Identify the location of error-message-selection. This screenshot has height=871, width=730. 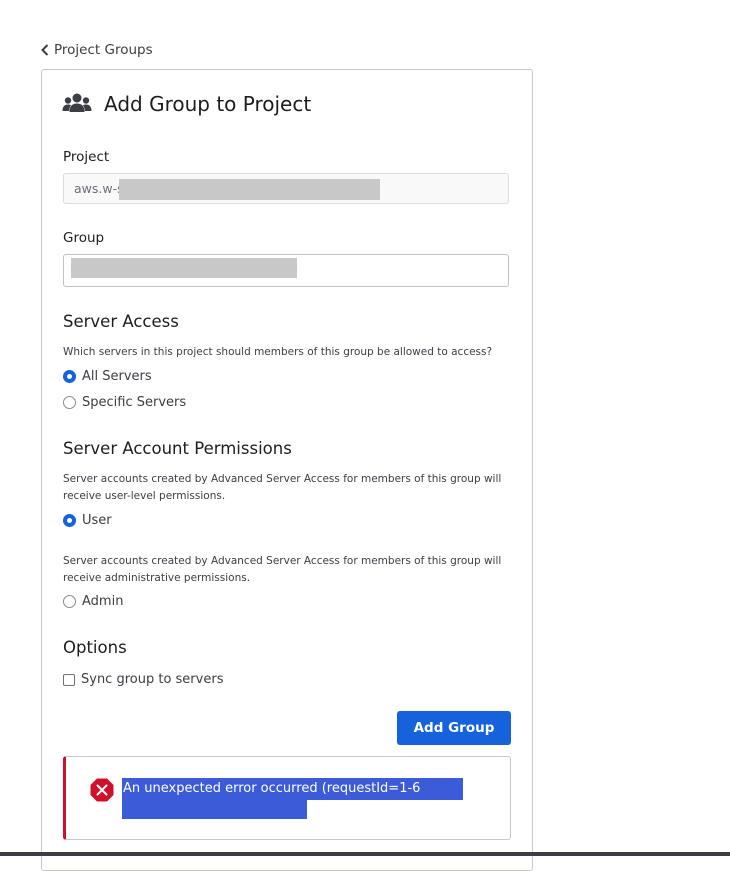
(214, 809).